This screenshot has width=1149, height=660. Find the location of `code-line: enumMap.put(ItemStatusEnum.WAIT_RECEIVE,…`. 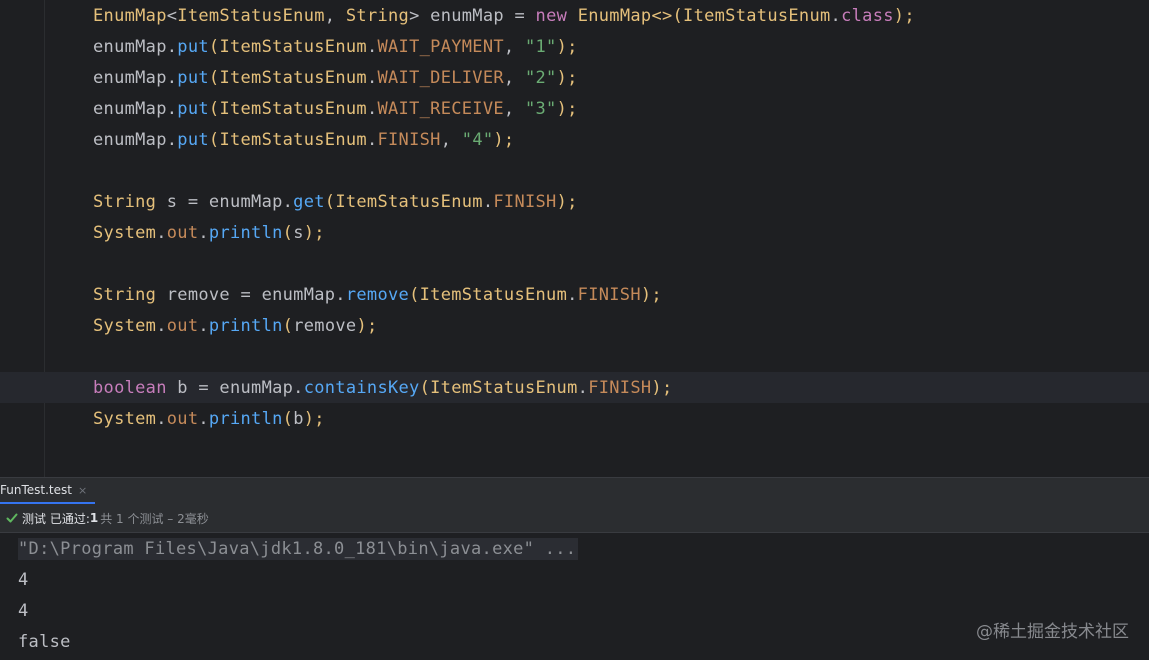

code-line: enumMap.put(ItemStatusEnum.WAIT_RECEIVE,… is located at coordinates (574, 108).